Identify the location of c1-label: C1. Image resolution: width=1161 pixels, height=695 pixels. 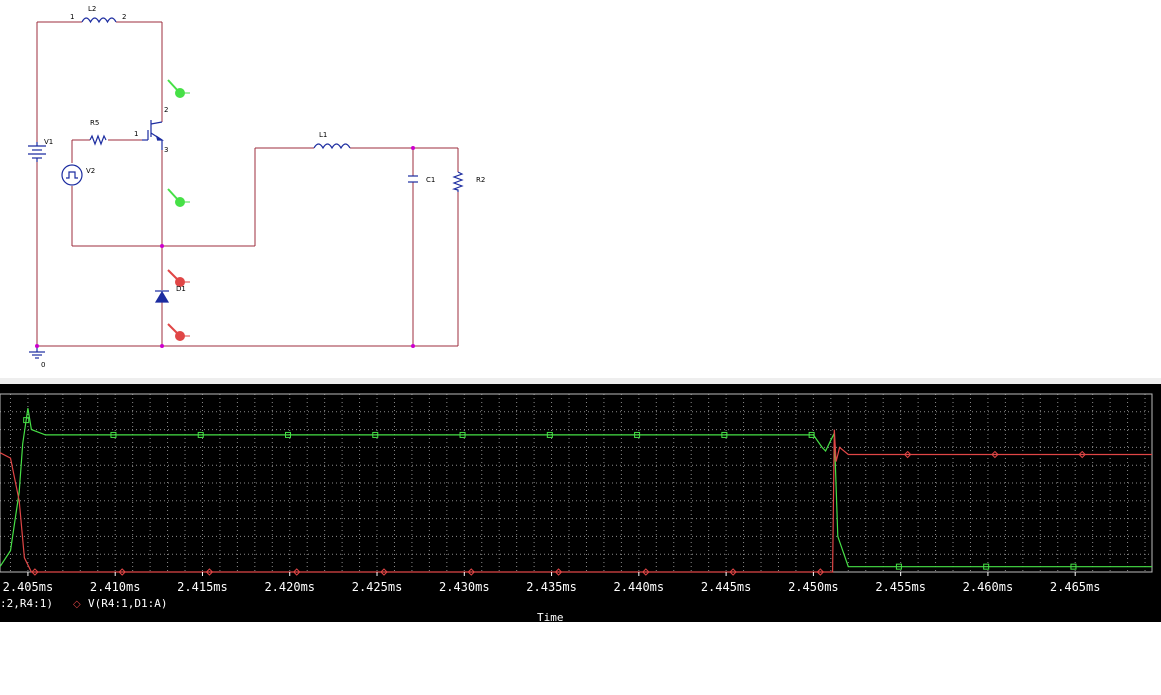
(430, 180).